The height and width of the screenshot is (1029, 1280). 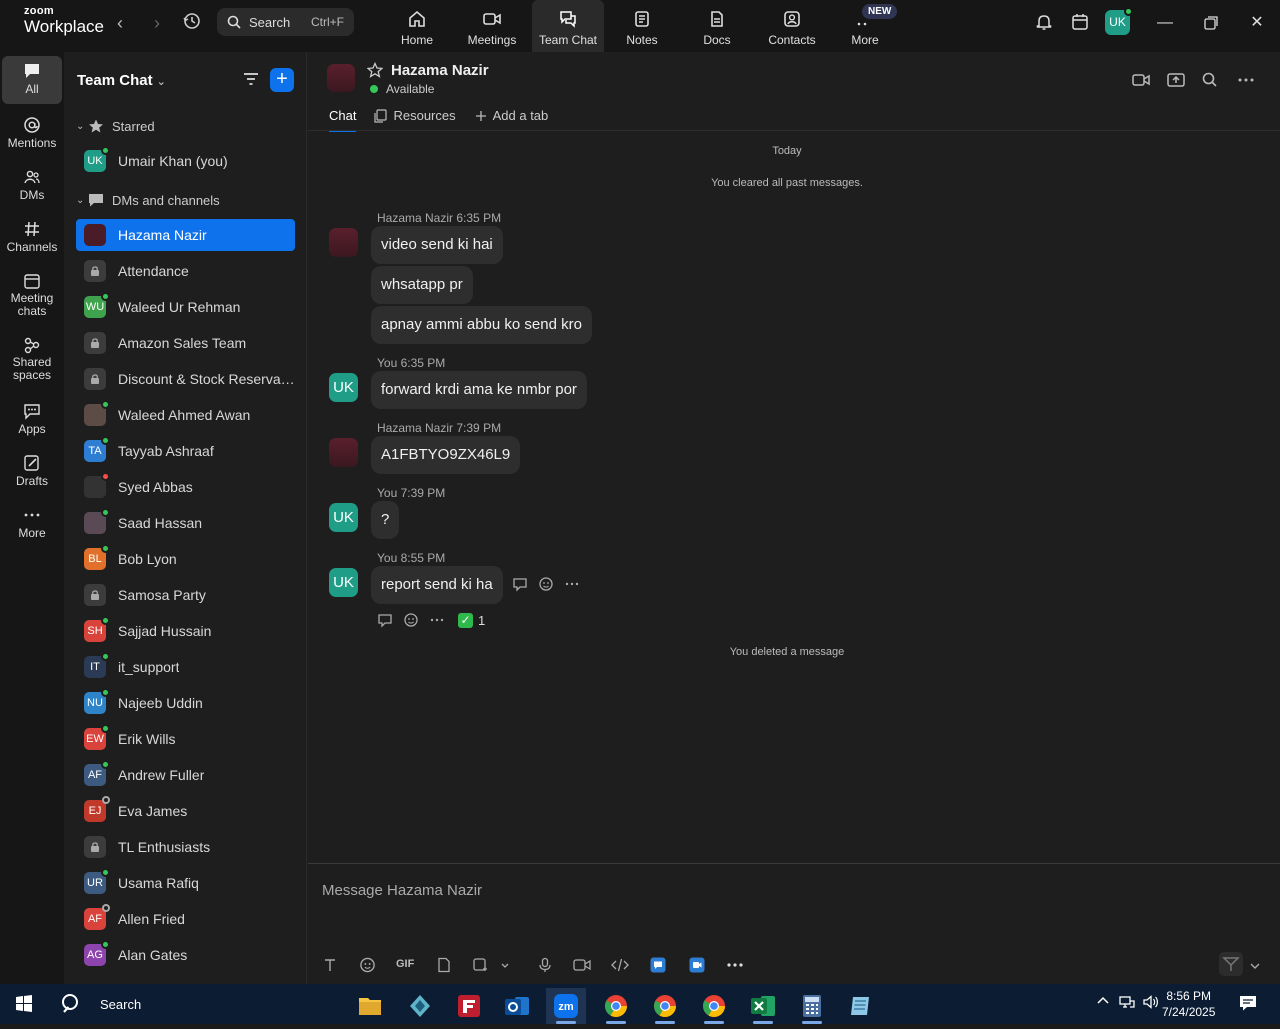 What do you see at coordinates (32, 80) in the screenshot?
I see `rail-item-all: All` at bounding box center [32, 80].